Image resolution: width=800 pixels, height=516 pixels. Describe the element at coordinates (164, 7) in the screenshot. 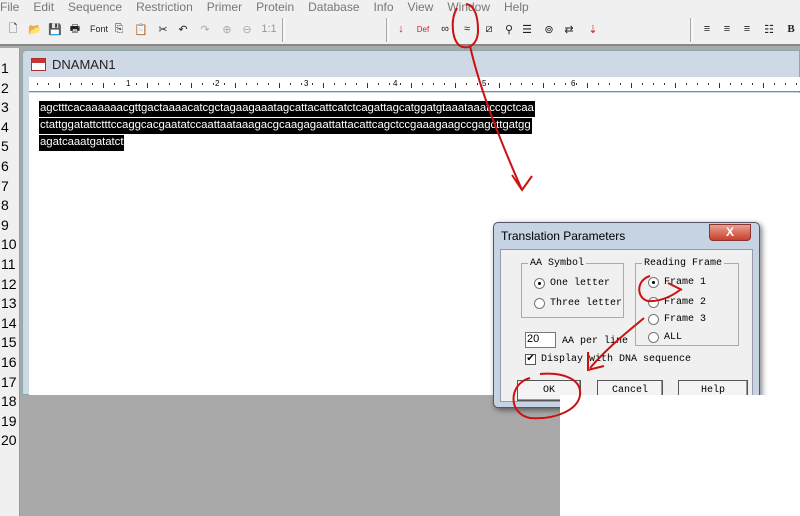

I see `menu-restriction: Restriction` at that location.